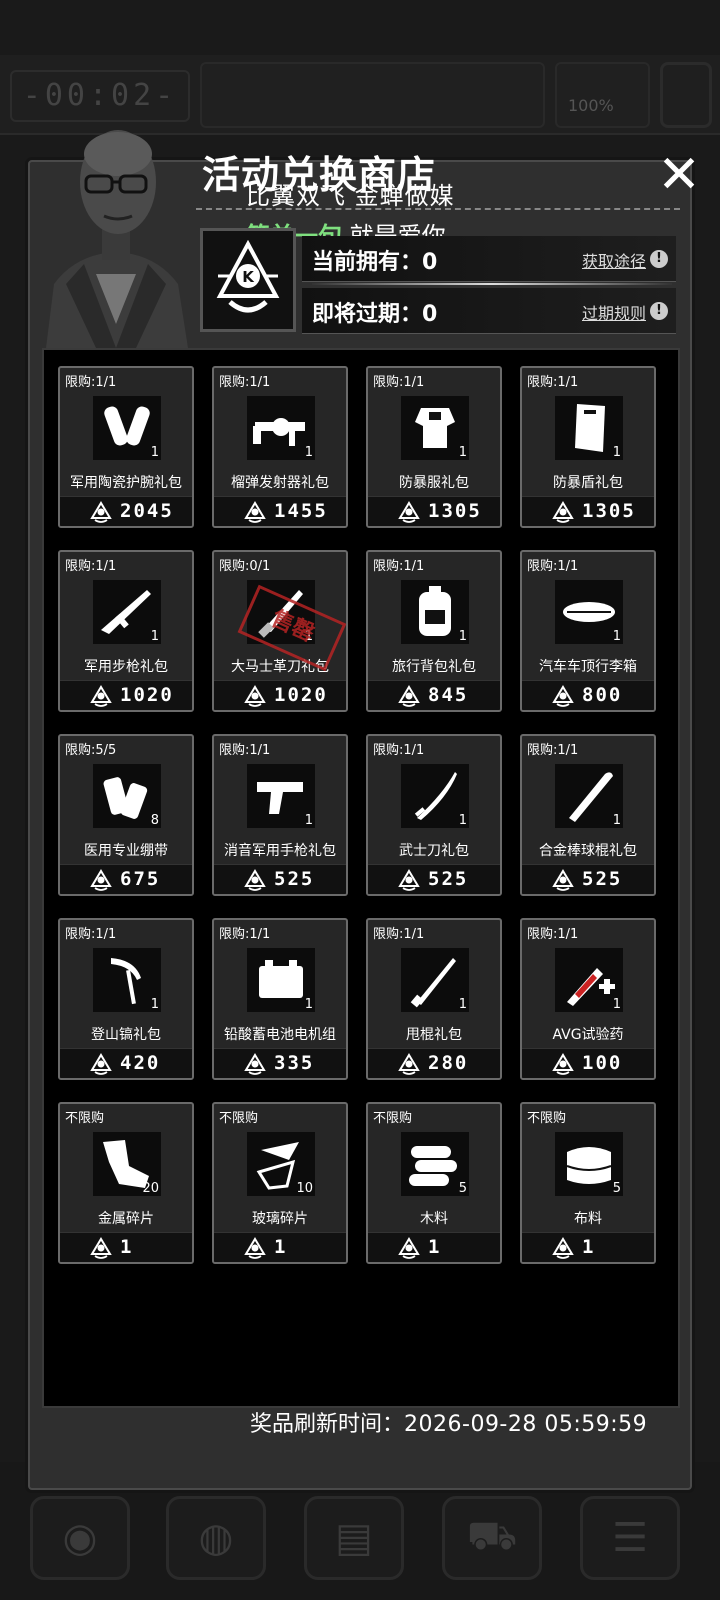  Describe the element at coordinates (280, 631) in the screenshot. I see `shop-item-card: 限购:0/1 1 大马士革刀礼包 1020 售罄` at that location.